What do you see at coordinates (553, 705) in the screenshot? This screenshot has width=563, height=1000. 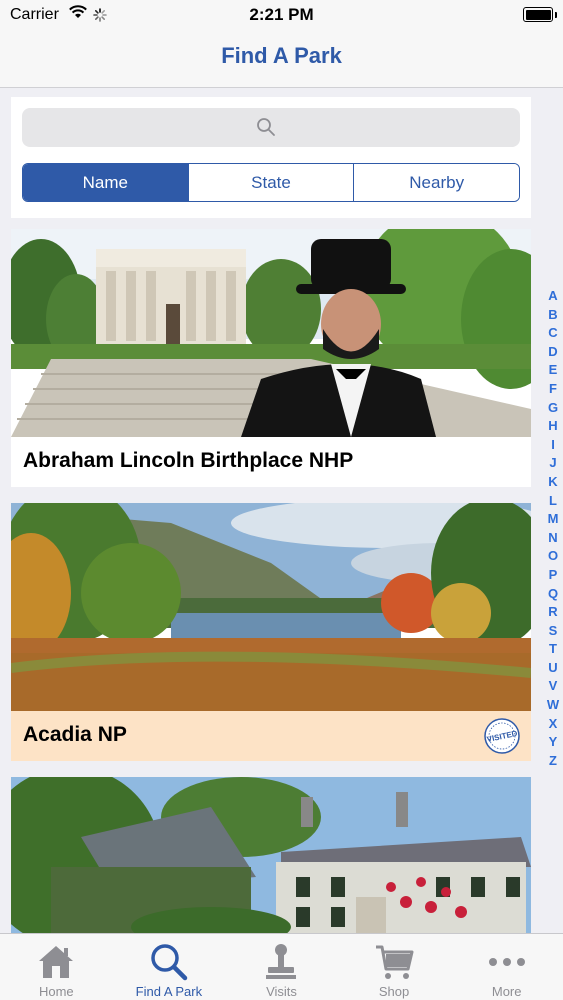 I see `index-letter-w: W` at bounding box center [553, 705].